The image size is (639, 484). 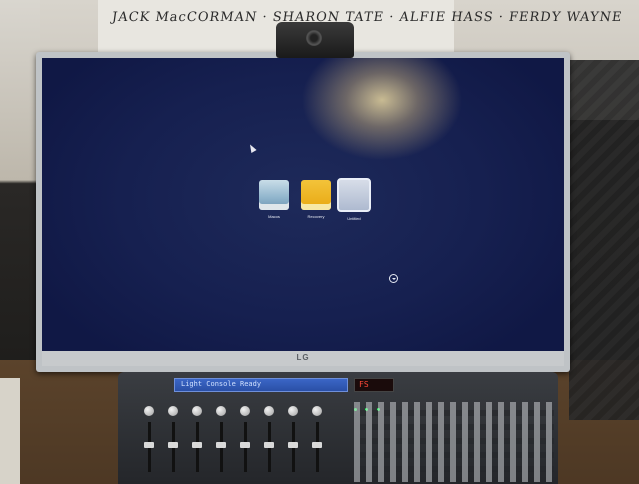 I want to click on left-panel, so click(x=20, y=180).